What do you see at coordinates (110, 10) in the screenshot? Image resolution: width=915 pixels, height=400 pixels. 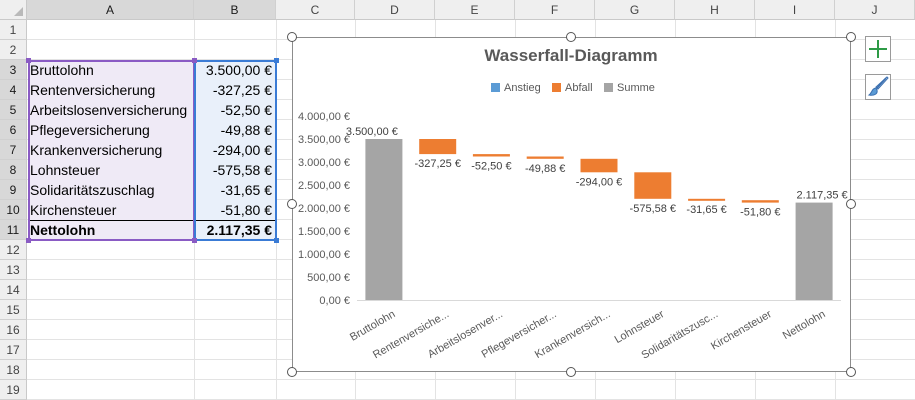 I see `column-header-a: A` at bounding box center [110, 10].